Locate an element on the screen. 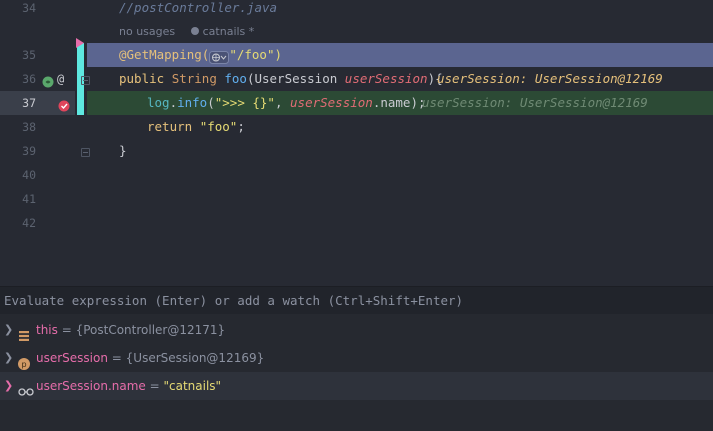 This screenshot has height=431, width=713. variable-name: this is located at coordinates (47, 330).